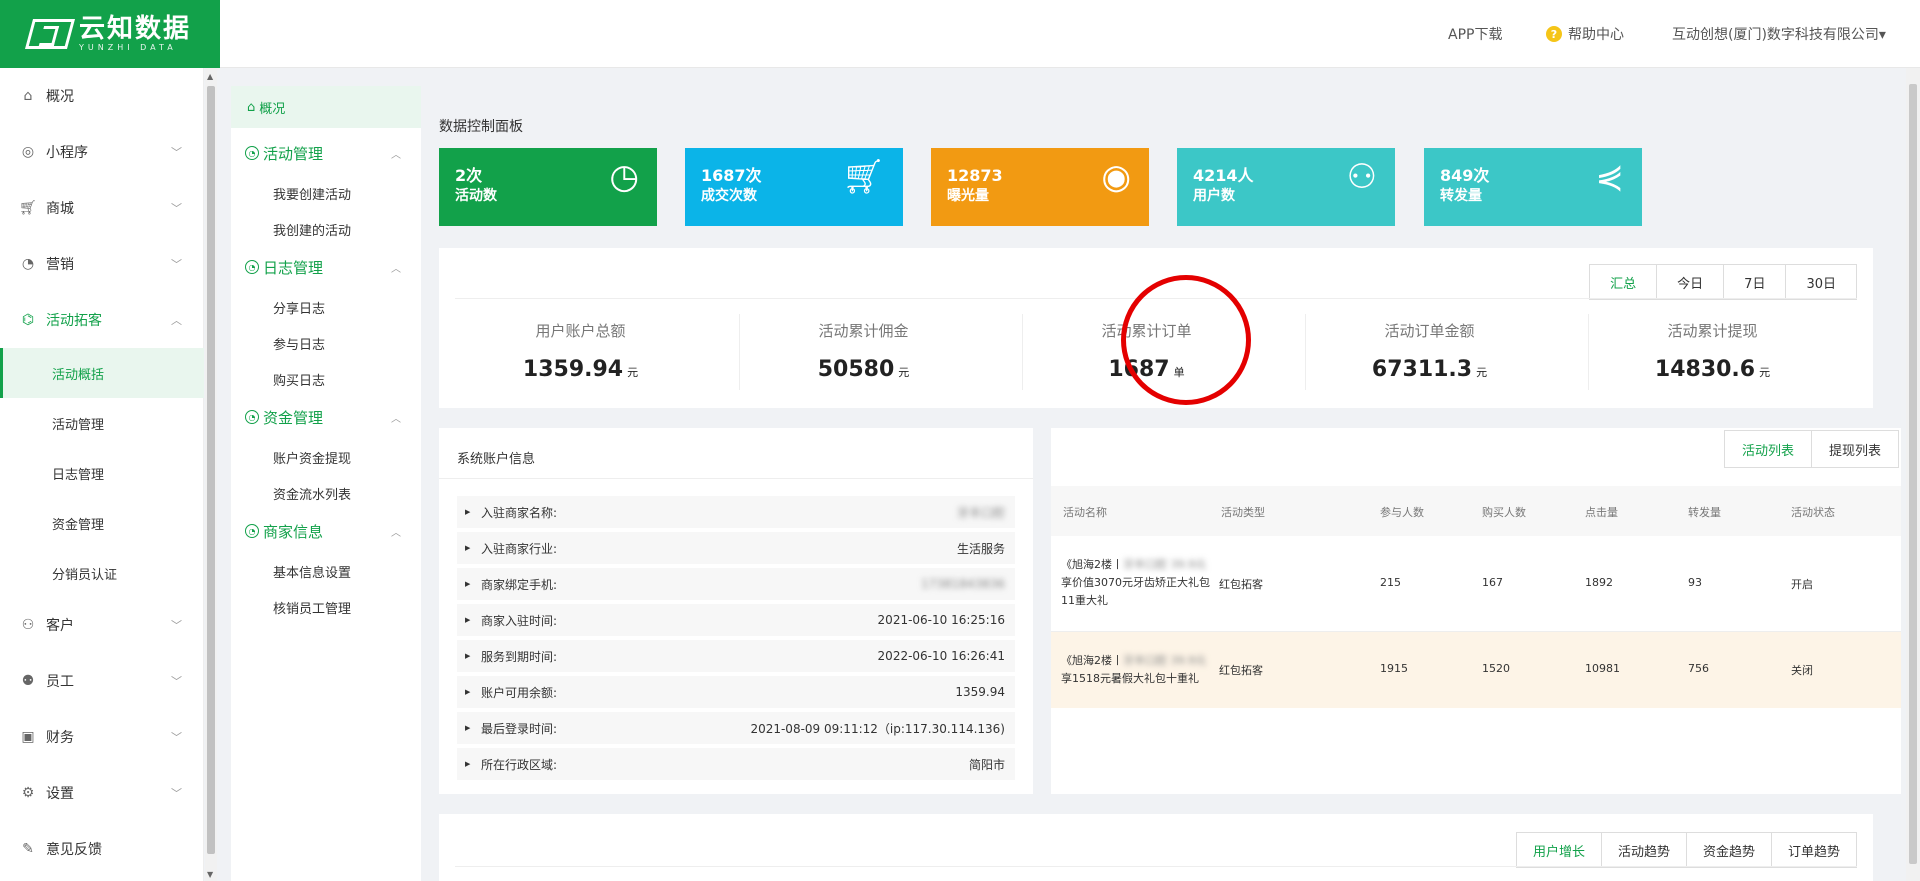  What do you see at coordinates (496, 459) in the screenshot?
I see `panel-title: 系统账户信息` at bounding box center [496, 459].